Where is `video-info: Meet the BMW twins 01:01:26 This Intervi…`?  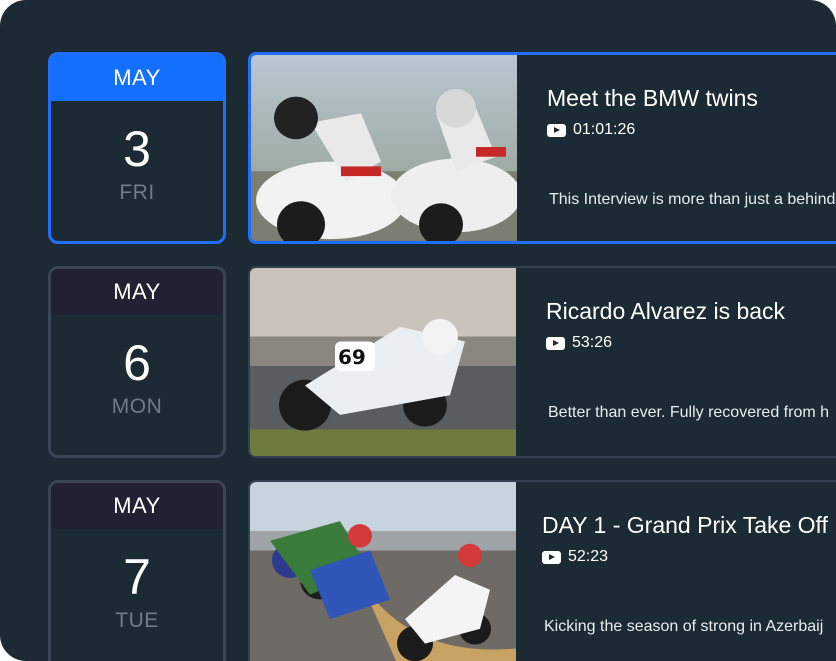
video-info: Meet the BMW twins 01:01:26 This Intervi… is located at coordinates (691, 148).